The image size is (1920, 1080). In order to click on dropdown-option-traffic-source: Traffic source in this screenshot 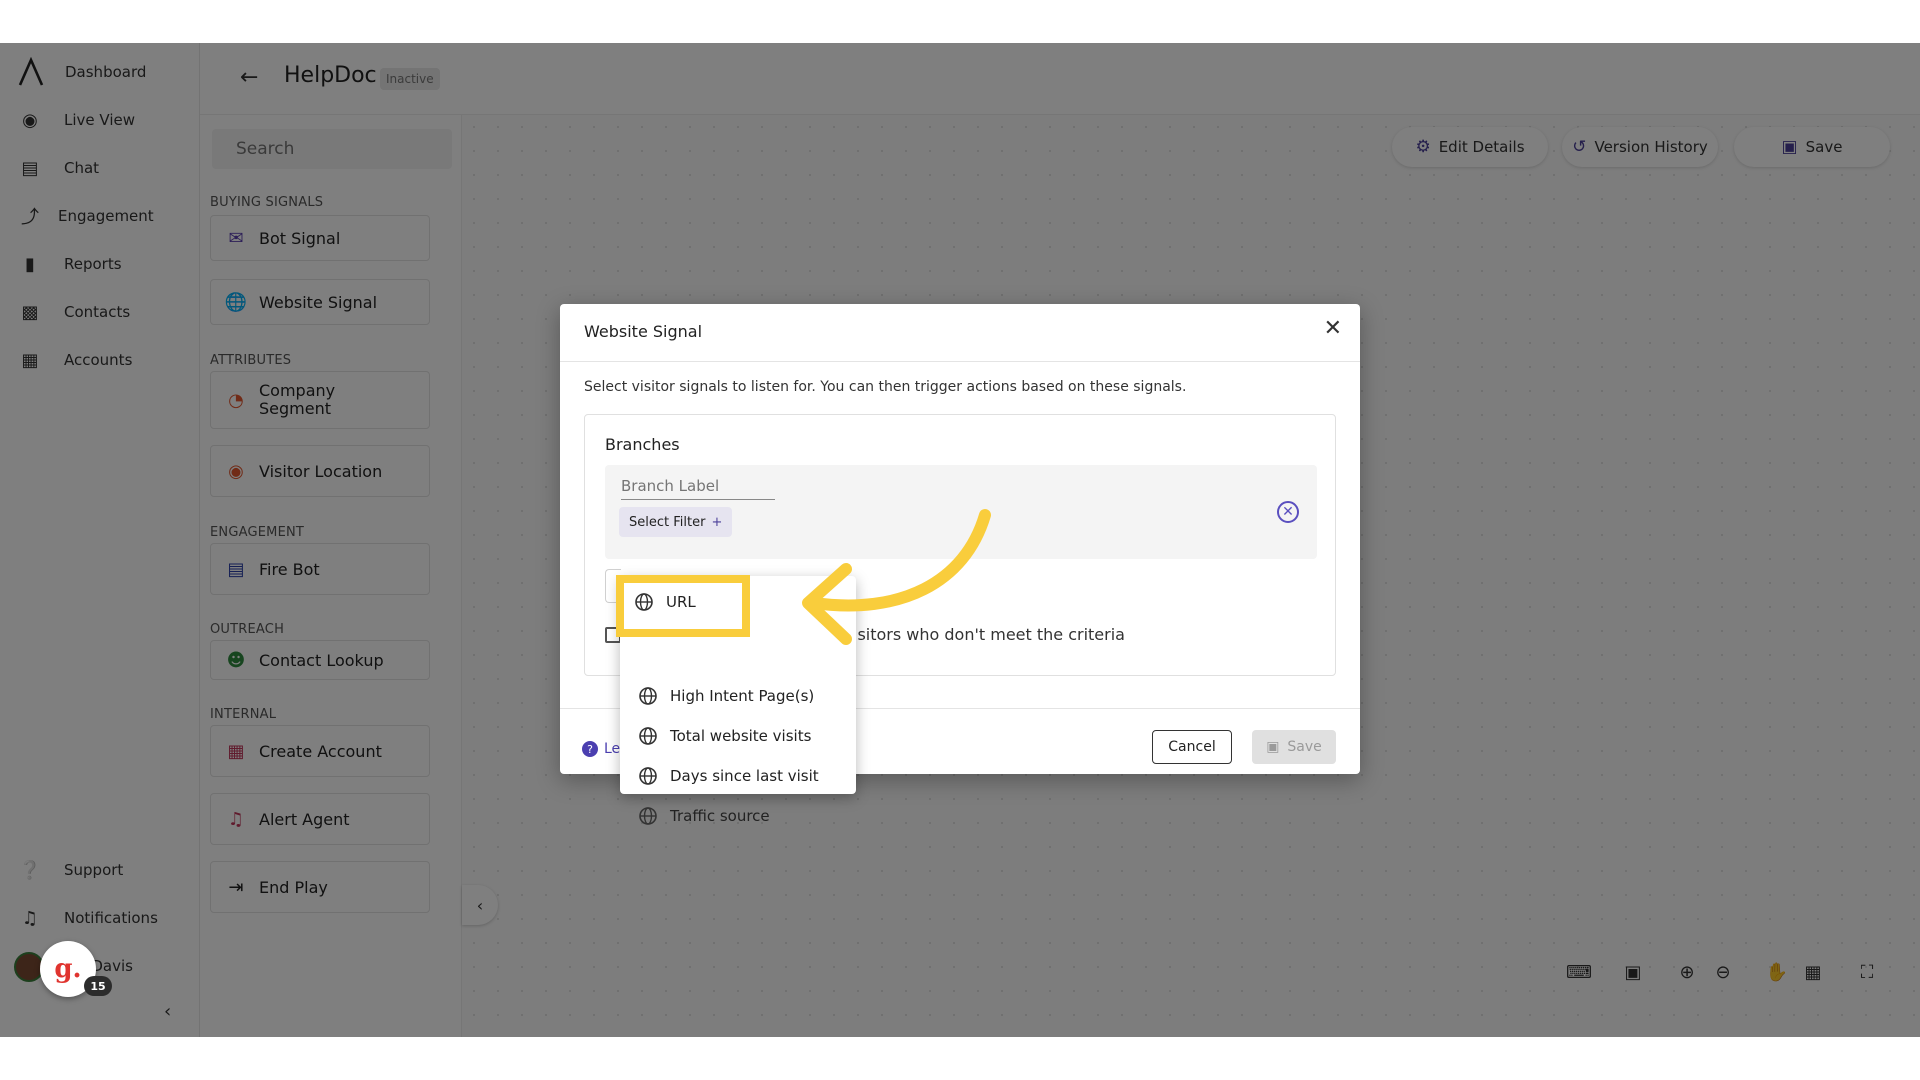, I will do `click(704, 816)`.